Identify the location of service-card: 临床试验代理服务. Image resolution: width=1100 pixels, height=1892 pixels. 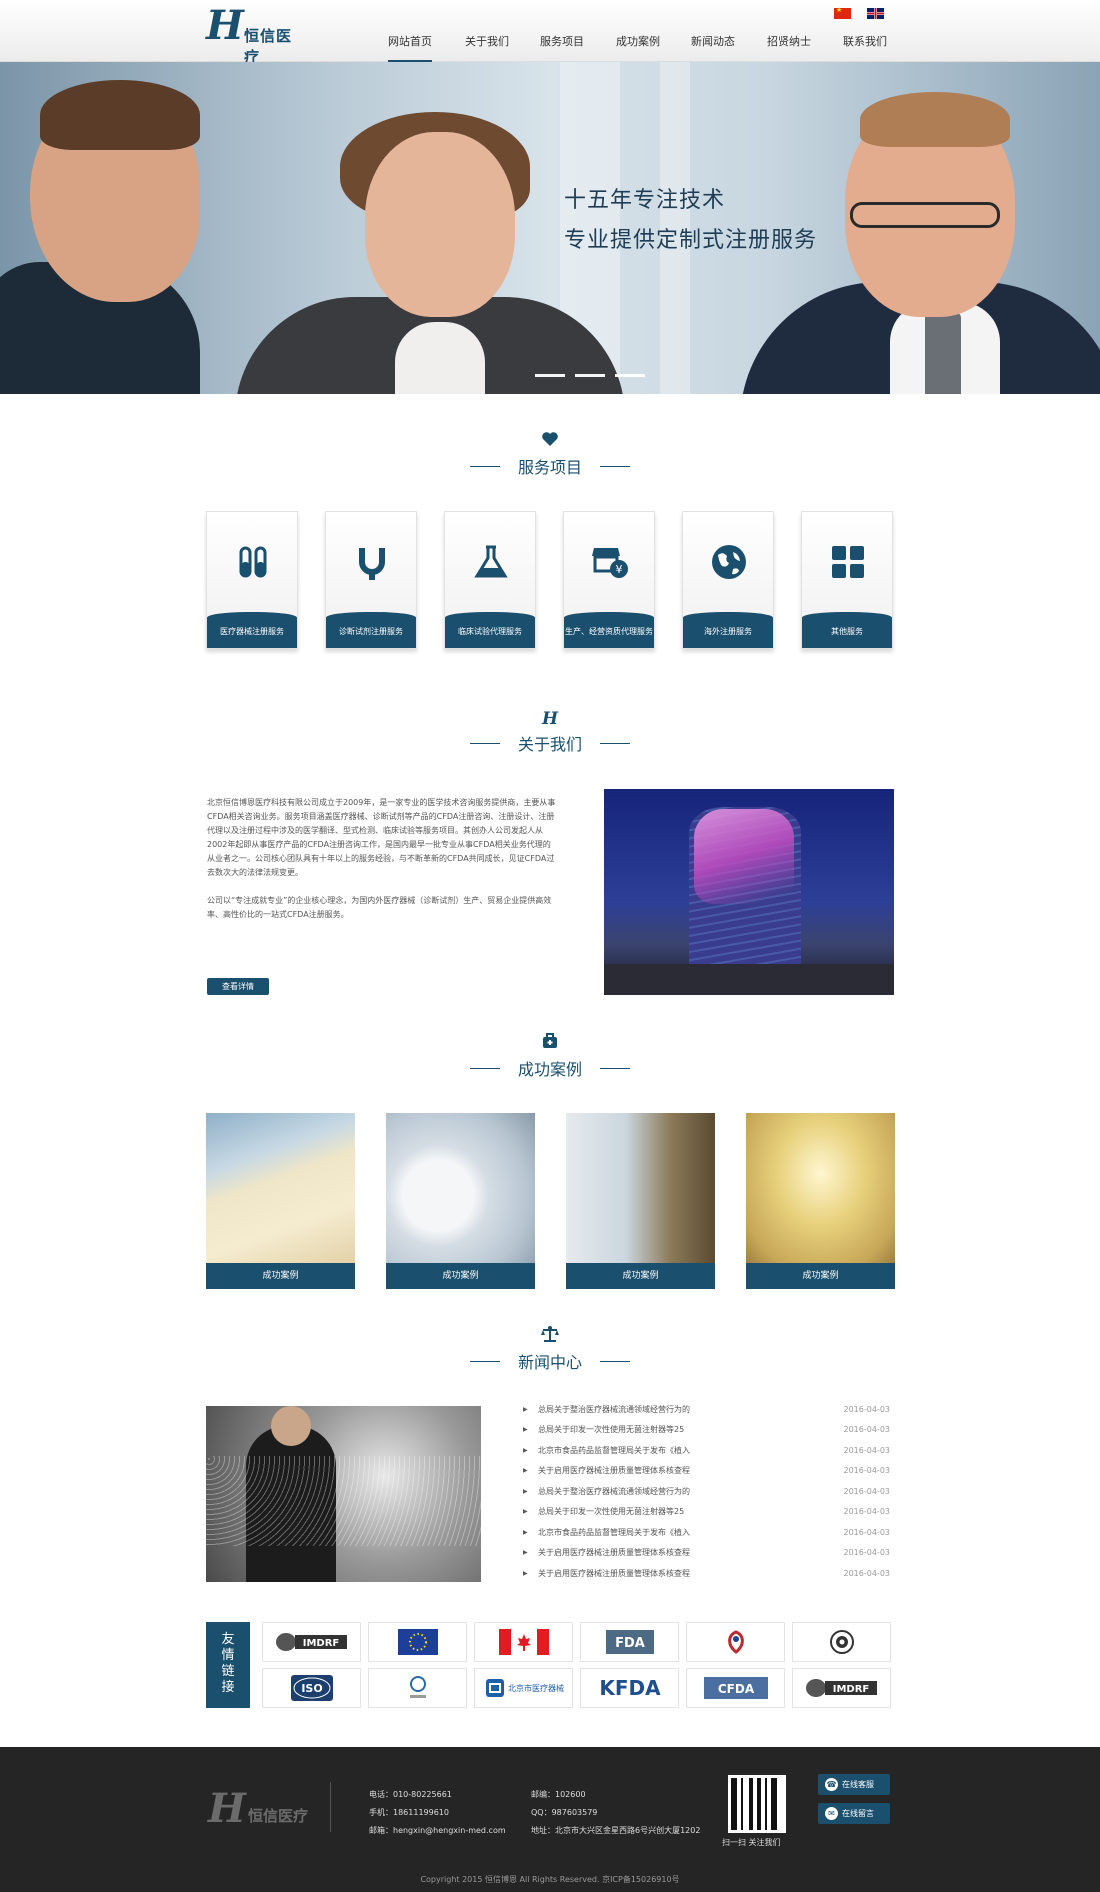
(490, 580).